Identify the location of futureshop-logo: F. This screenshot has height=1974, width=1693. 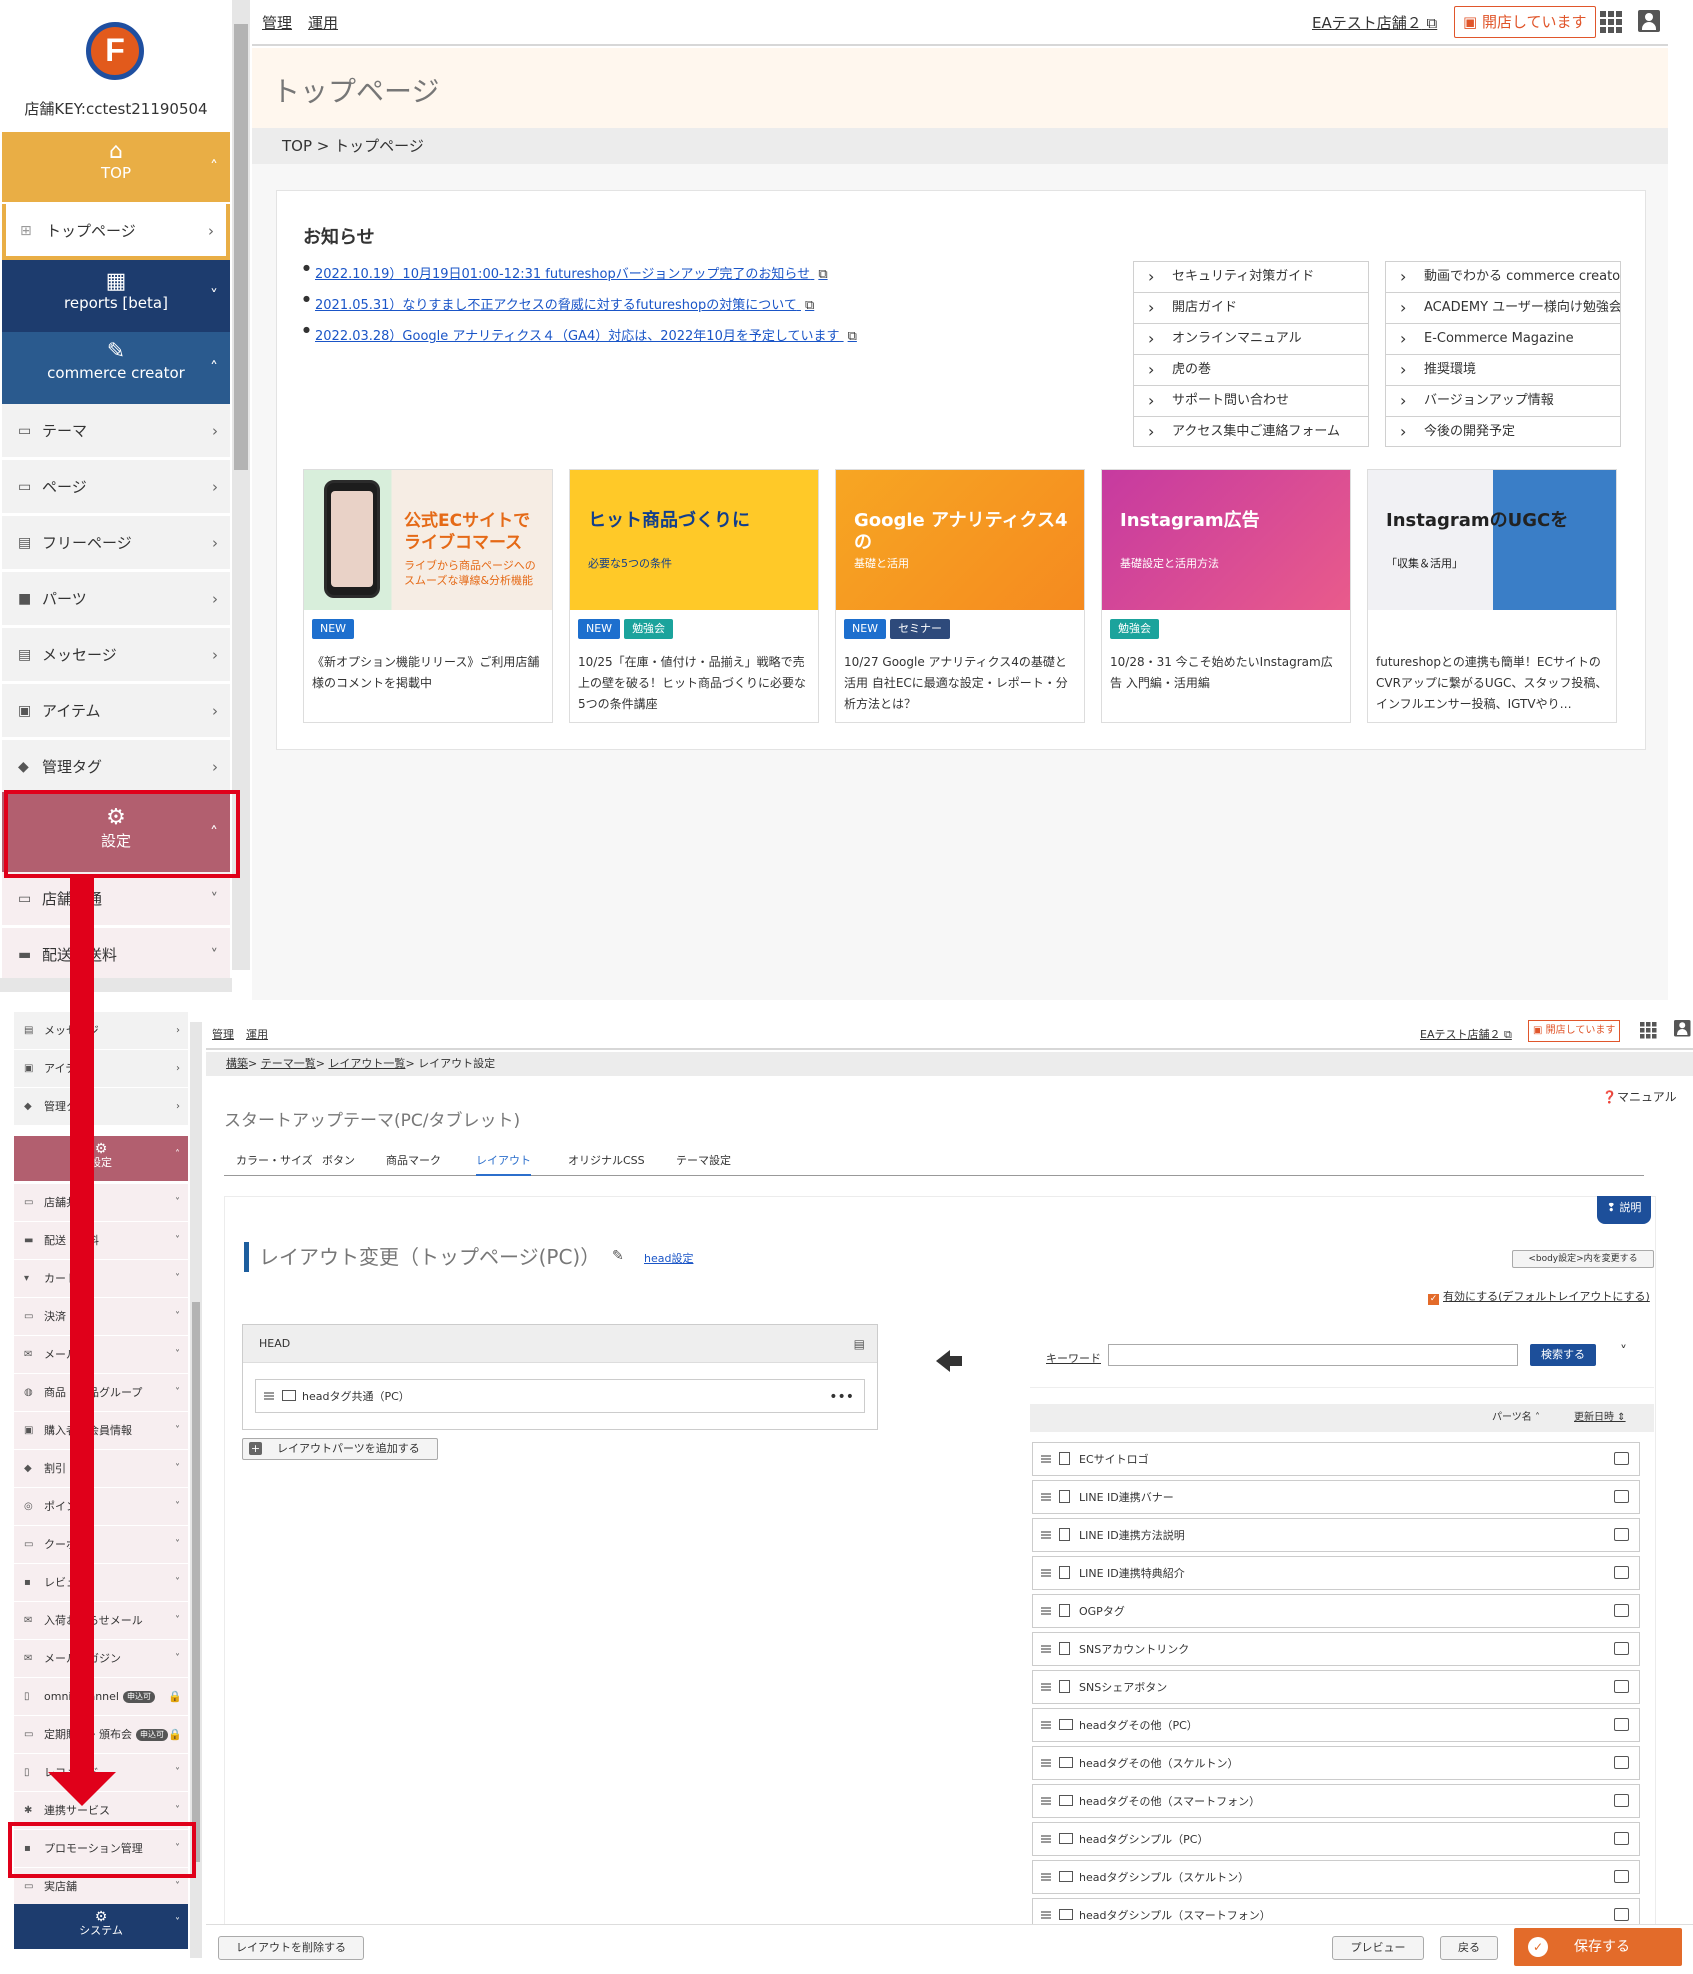
(115, 51).